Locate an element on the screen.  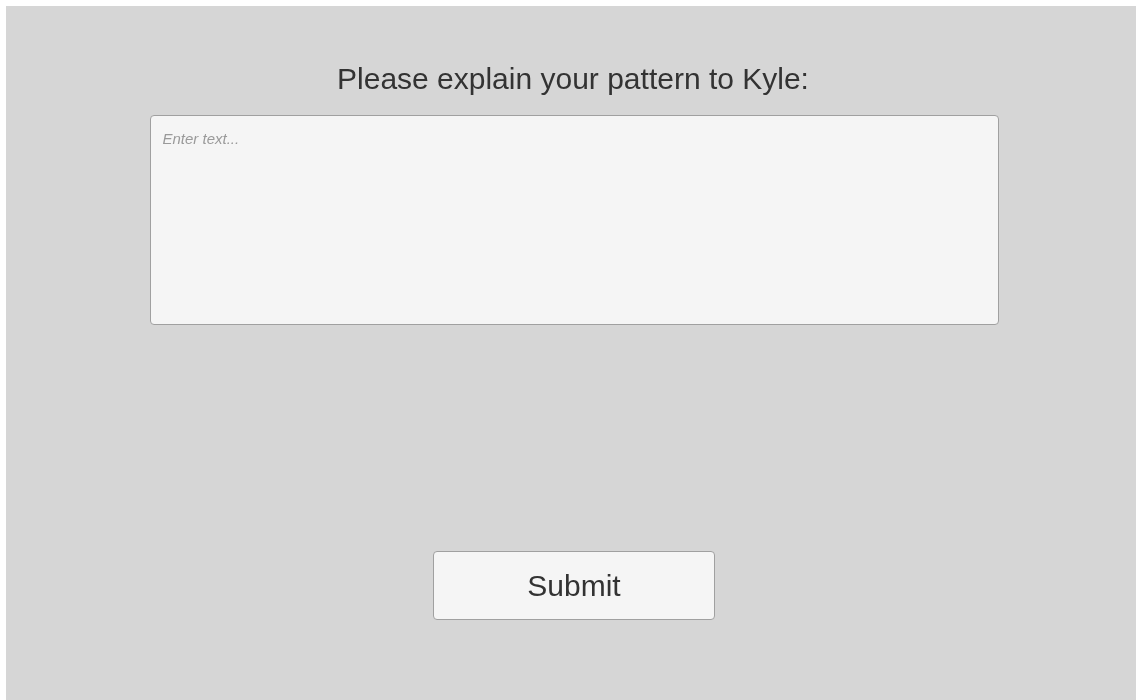
prompt-text: Please explain your pattern to Kyle: is located at coordinates (573, 79).